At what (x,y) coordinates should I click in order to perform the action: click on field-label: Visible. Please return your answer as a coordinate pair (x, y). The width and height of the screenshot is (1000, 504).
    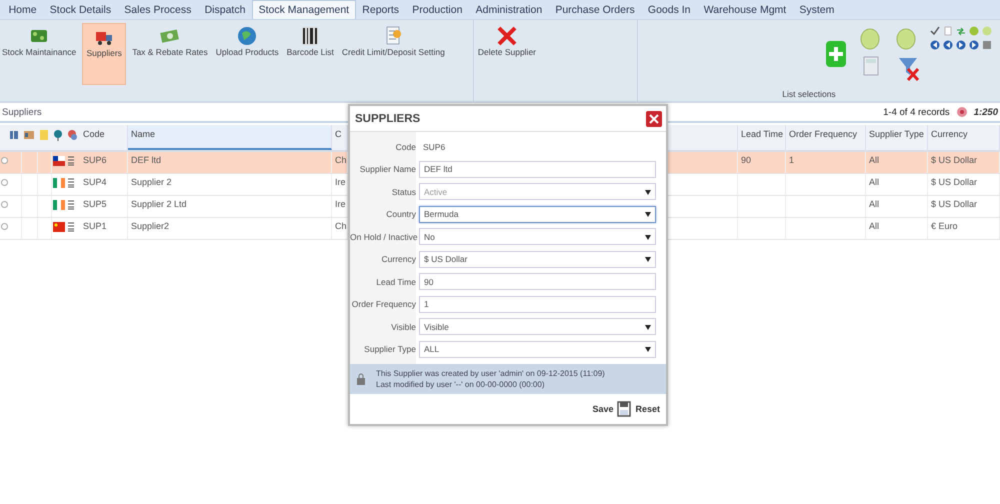
    Looking at the image, I should click on (403, 327).